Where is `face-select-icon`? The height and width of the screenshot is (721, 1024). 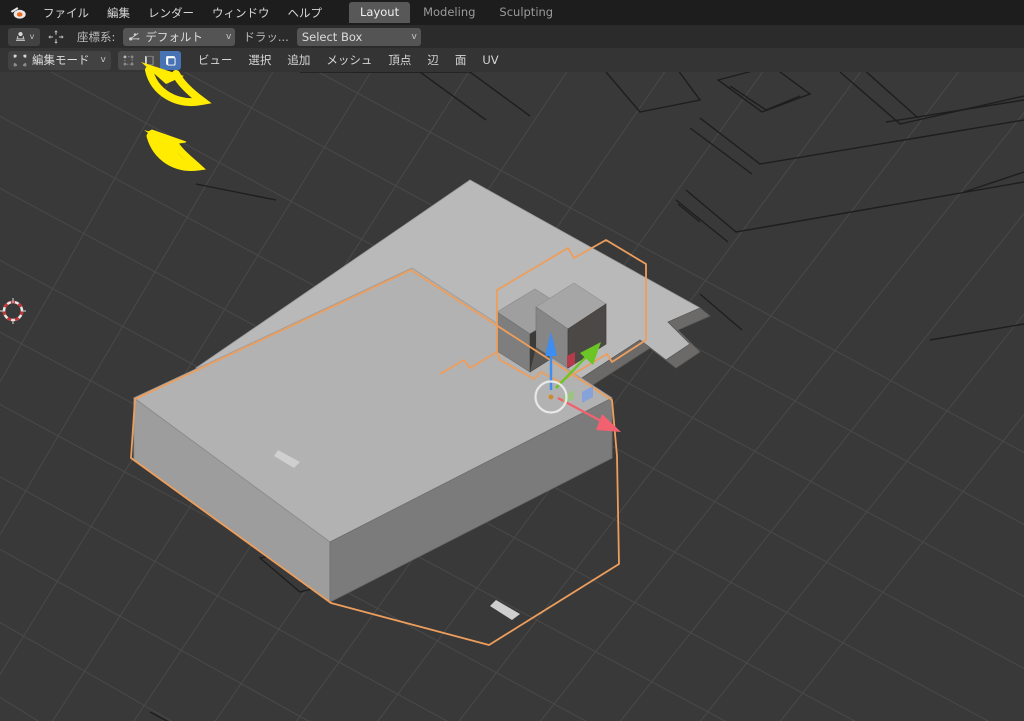 face-select-icon is located at coordinates (170, 60).